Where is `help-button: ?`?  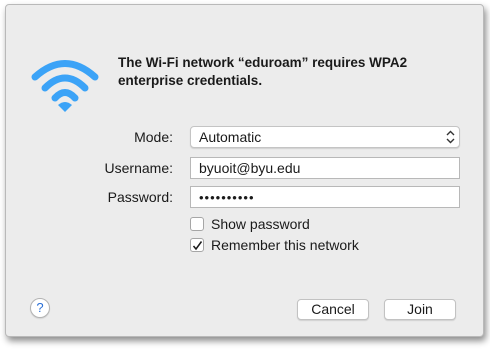
help-button: ? is located at coordinates (40, 308).